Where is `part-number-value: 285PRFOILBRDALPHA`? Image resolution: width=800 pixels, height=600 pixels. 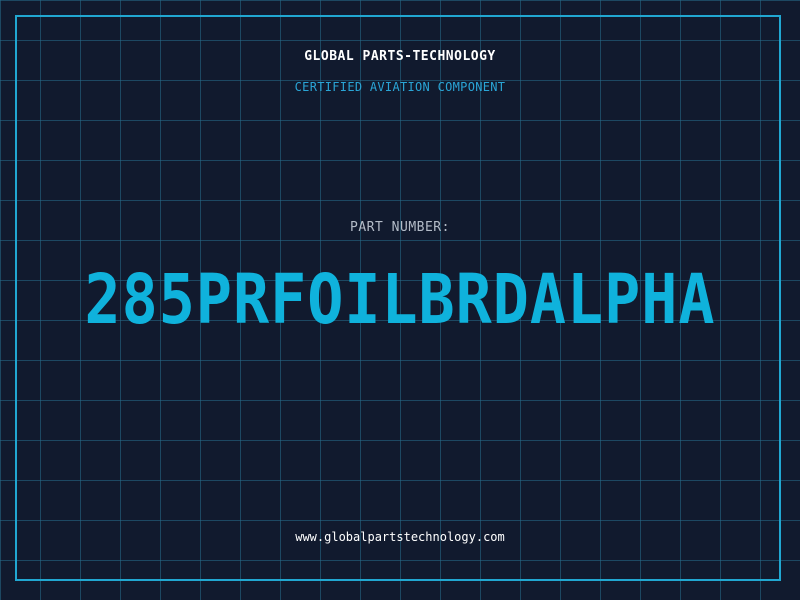 part-number-value: 285PRFOILBRDALPHA is located at coordinates (400, 300).